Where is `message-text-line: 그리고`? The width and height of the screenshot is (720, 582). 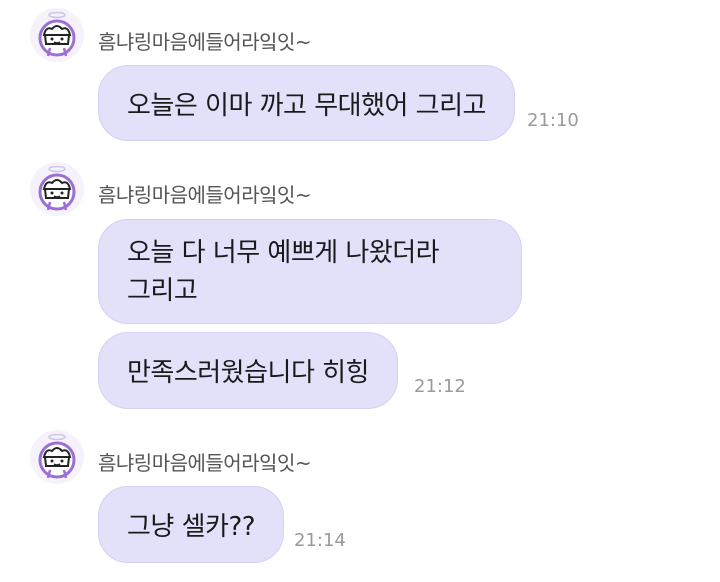
message-text-line: 그리고 is located at coordinates (162, 290).